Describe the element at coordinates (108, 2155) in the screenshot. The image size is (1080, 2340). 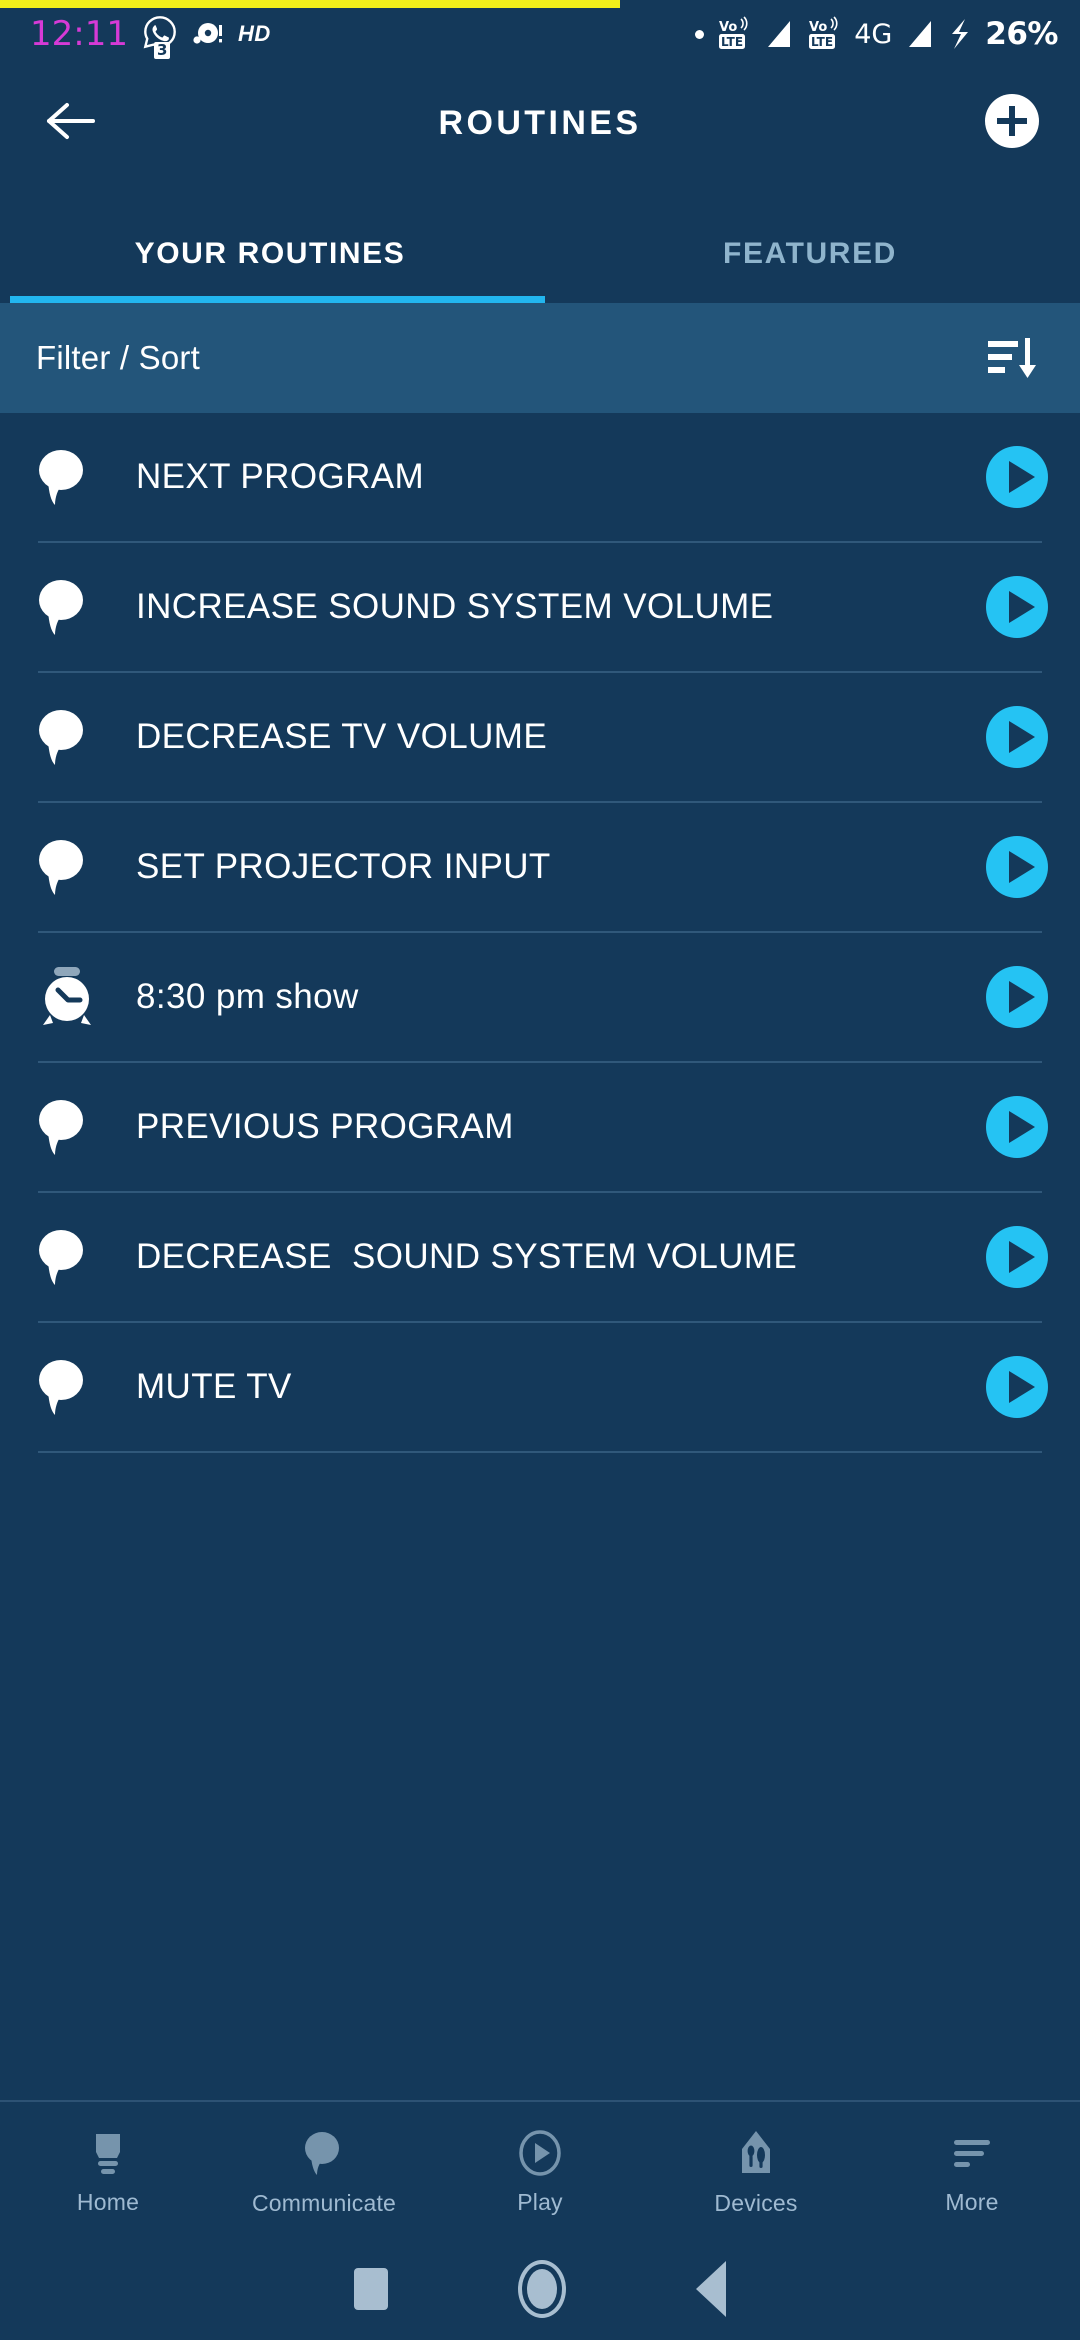
I see `echo-device-icon` at that location.